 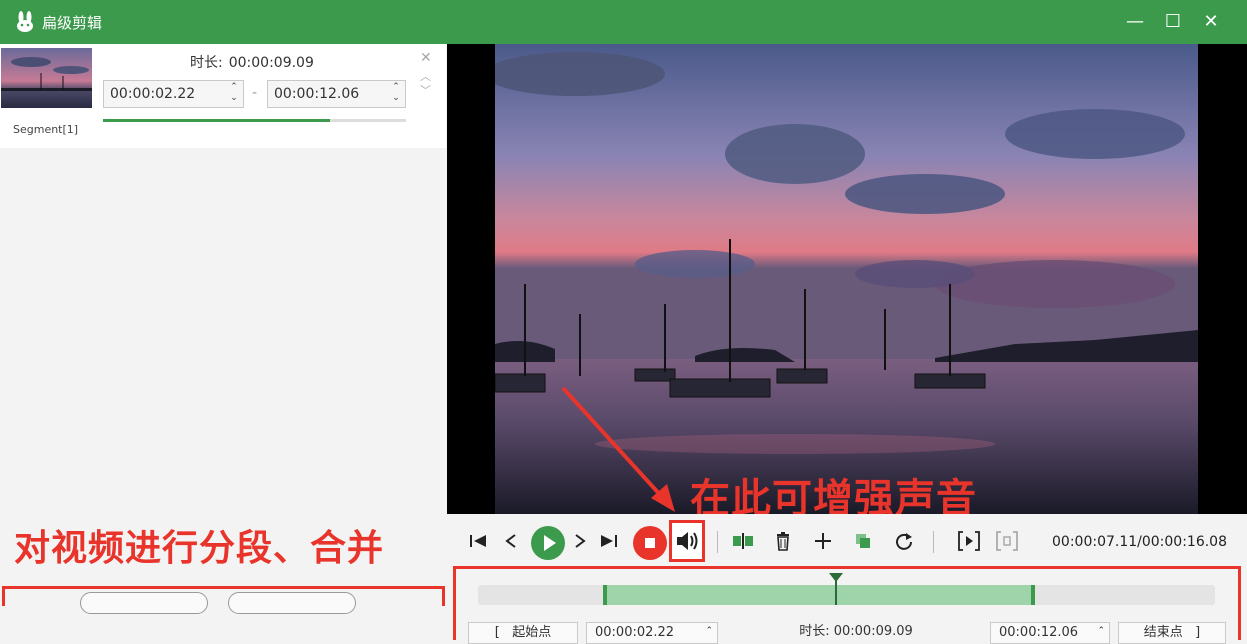 What do you see at coordinates (153, 94) in the screenshot?
I see `segment-start-time-value: 00:00:02.22` at bounding box center [153, 94].